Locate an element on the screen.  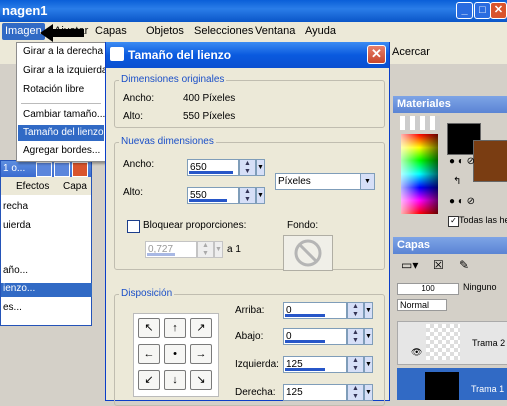
right-dropdown-arrow: ▼ is located at coordinates (368, 392).